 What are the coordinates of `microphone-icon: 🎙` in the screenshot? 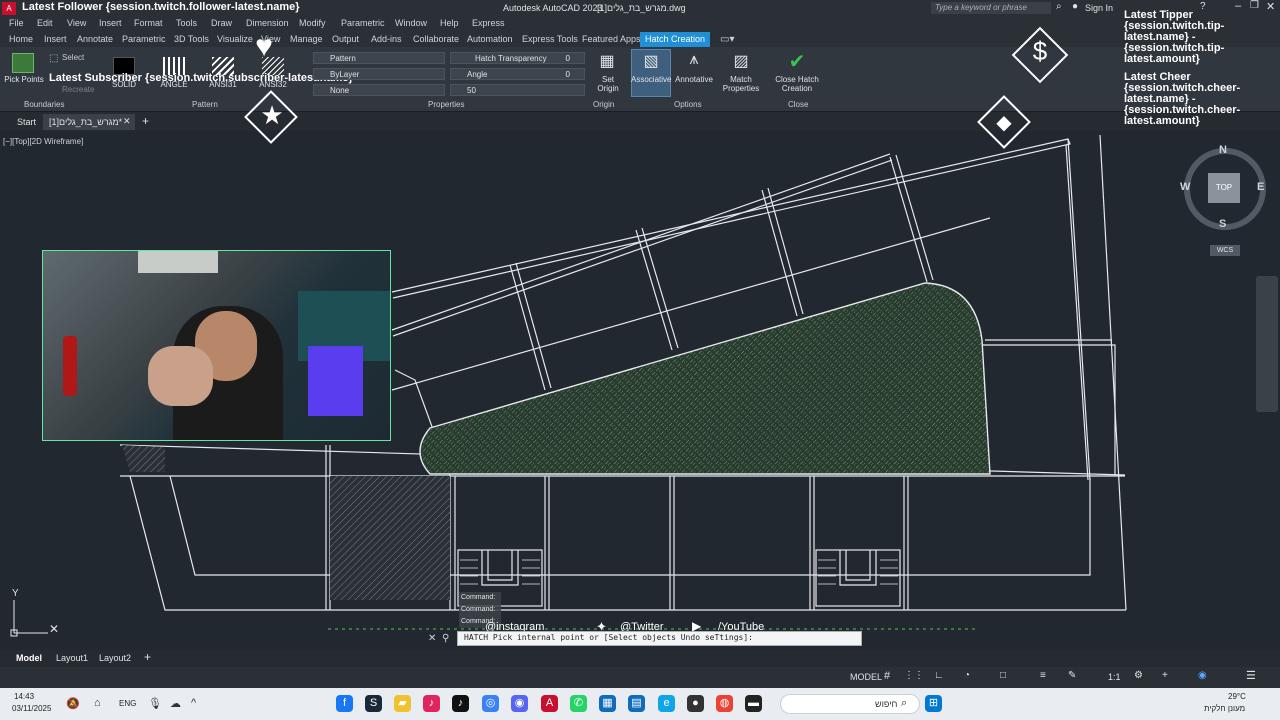 It's located at (155, 703).